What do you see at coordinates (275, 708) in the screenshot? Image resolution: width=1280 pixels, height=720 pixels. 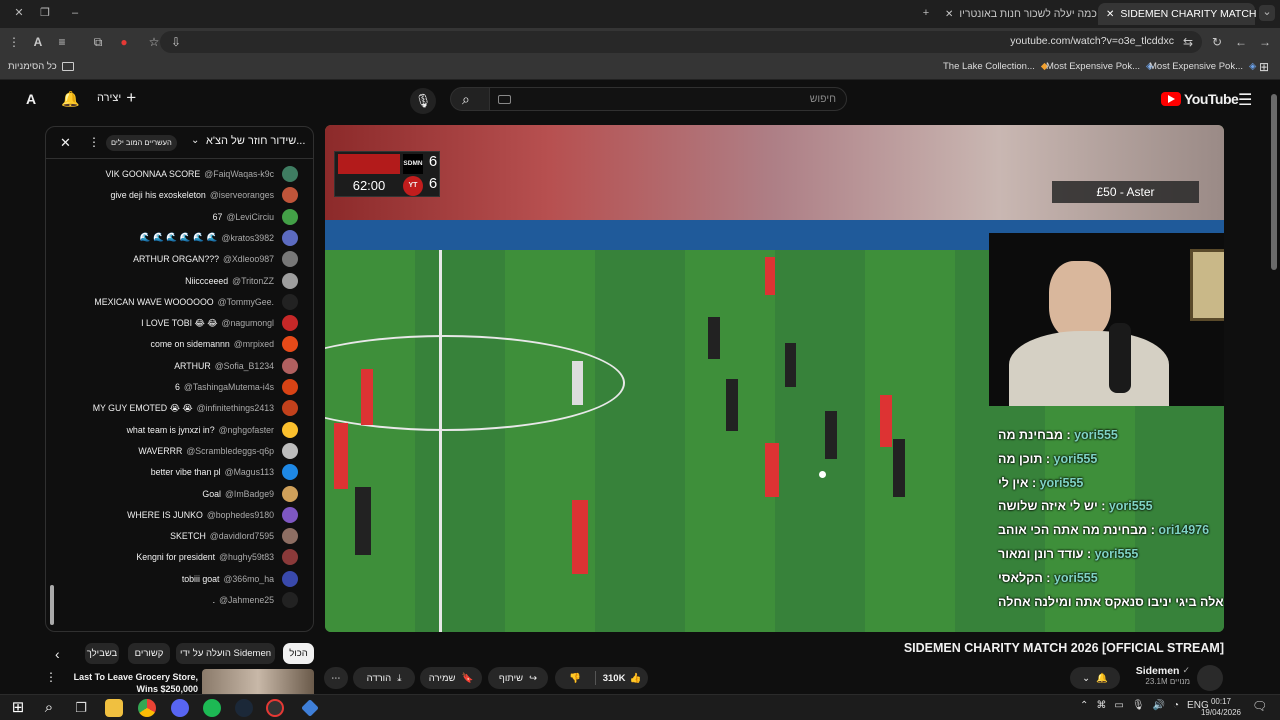 I see `recording-app-icon` at bounding box center [275, 708].